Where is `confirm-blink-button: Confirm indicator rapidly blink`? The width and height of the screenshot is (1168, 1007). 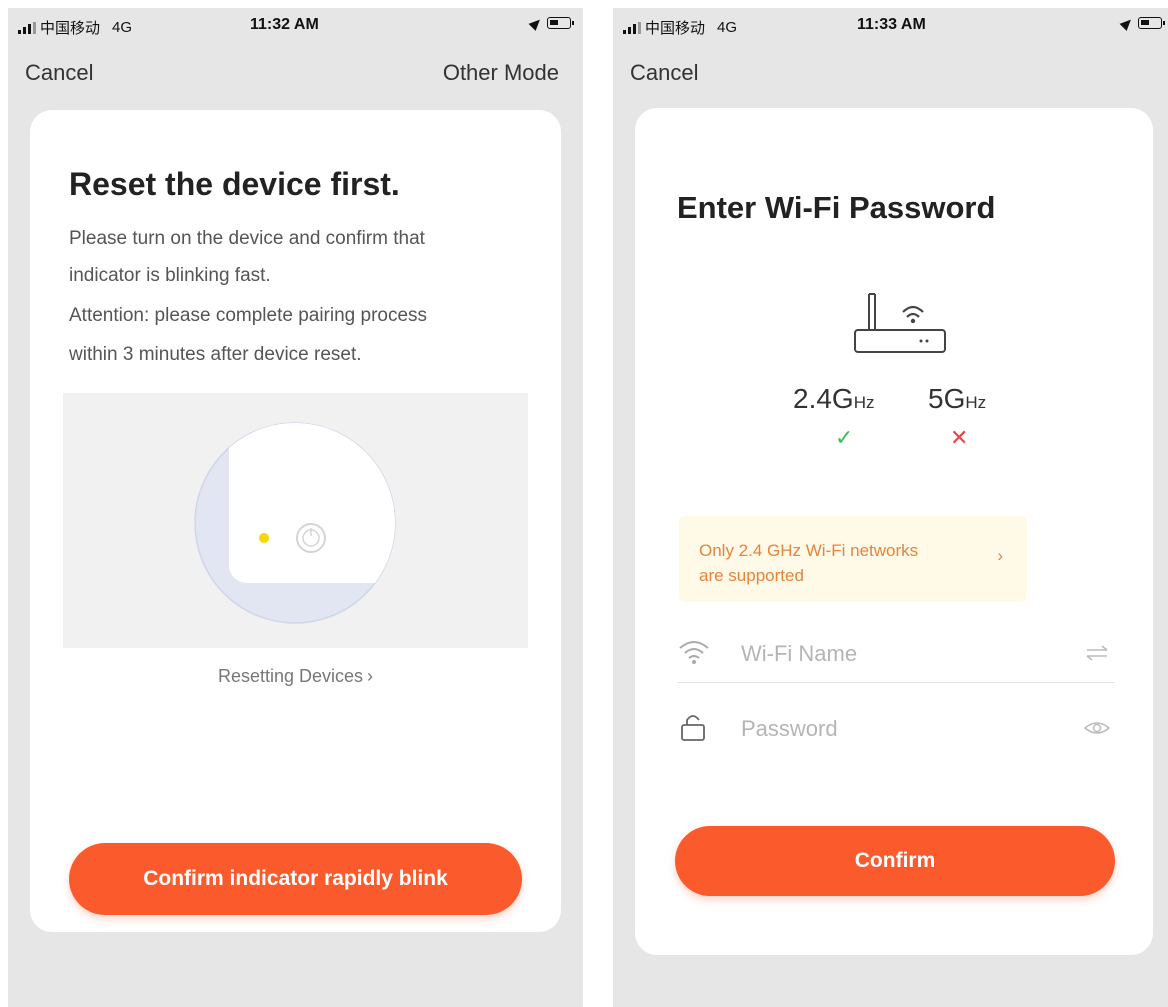 confirm-blink-button: Confirm indicator rapidly blink is located at coordinates (295, 879).